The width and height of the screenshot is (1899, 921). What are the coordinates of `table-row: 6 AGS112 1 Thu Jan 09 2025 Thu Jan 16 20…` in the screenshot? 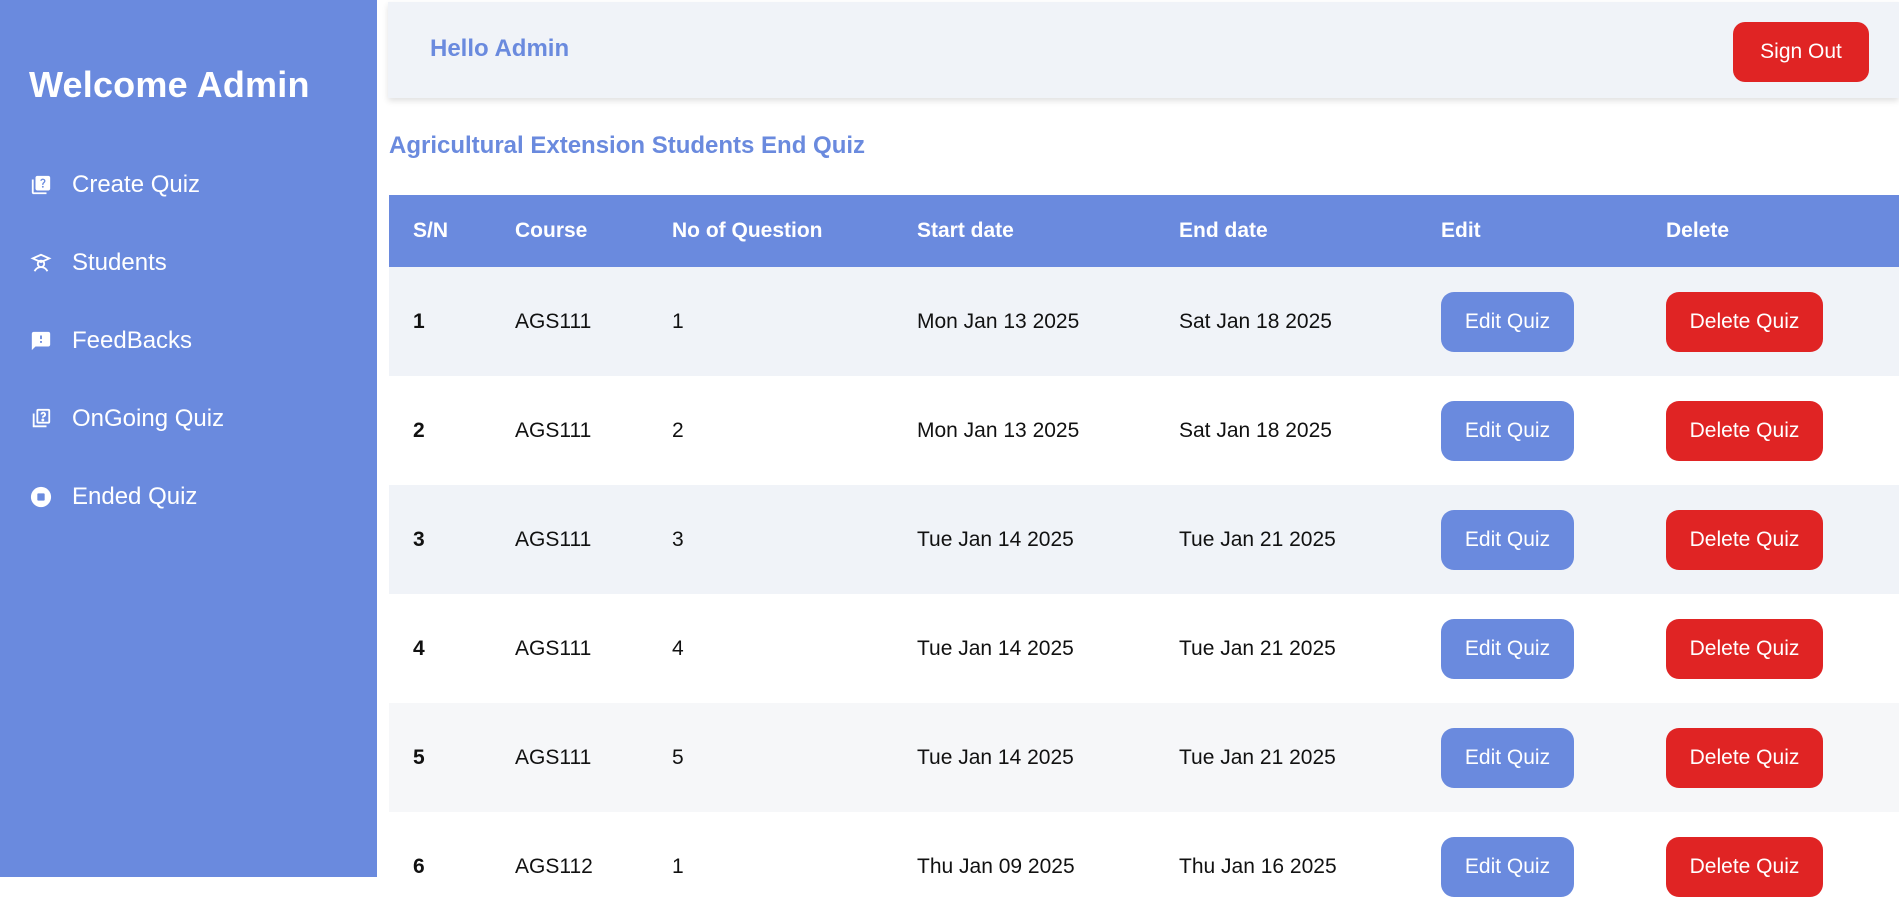 It's located at (1144, 866).